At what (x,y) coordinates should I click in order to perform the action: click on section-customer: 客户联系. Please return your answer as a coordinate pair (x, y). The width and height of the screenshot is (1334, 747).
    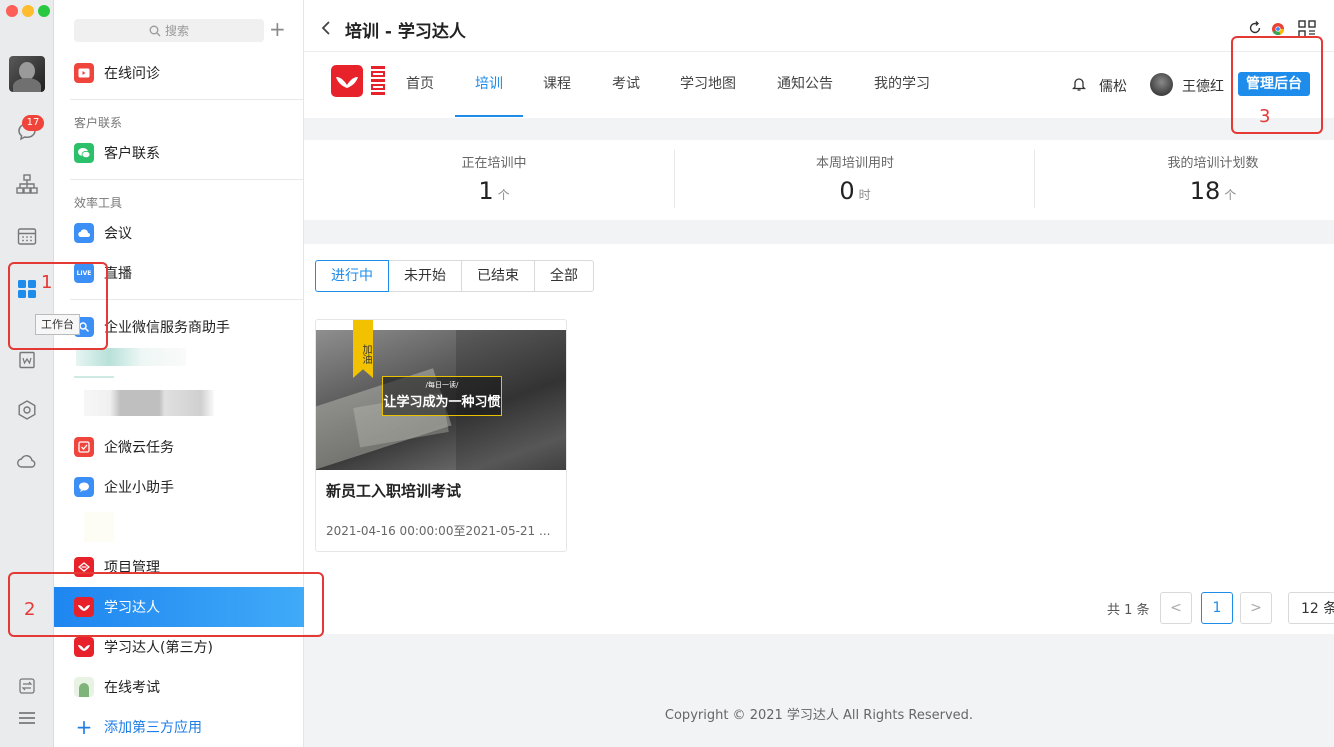
    Looking at the image, I should click on (98, 123).